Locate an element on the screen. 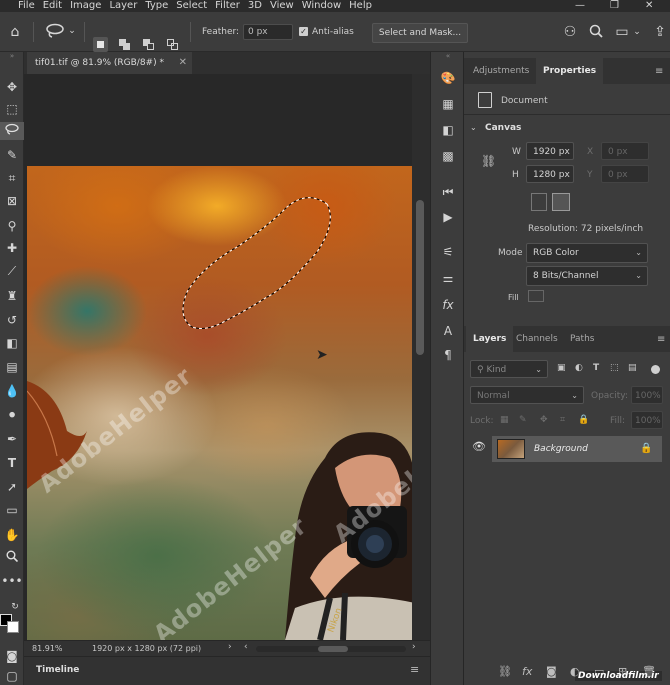  zoom-level: 81.91% is located at coordinates (47, 648).